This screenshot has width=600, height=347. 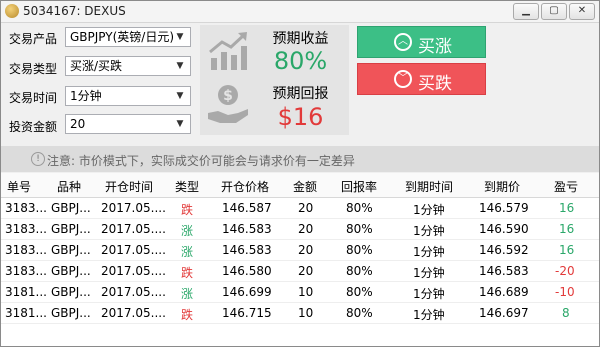 What do you see at coordinates (305, 186) in the screenshot?
I see `header-amount: 金额` at bounding box center [305, 186].